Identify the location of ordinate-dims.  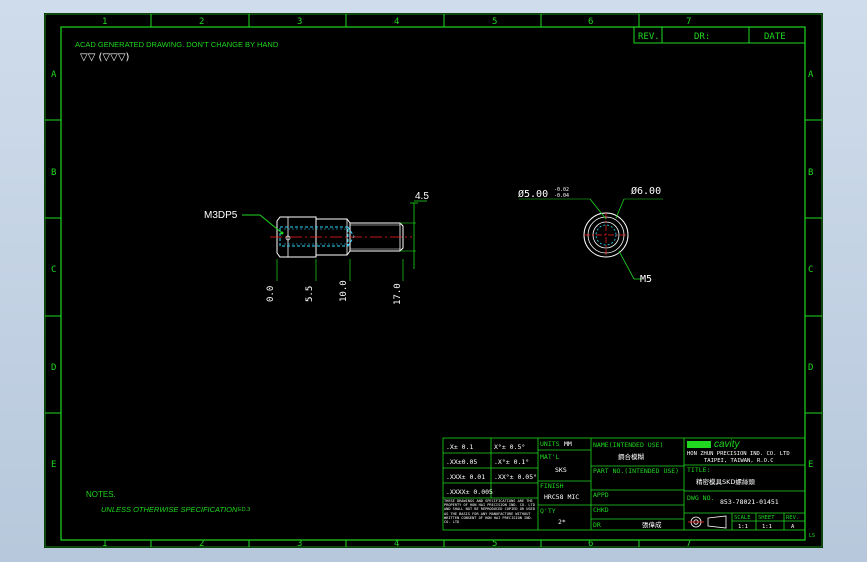
(340, 270).